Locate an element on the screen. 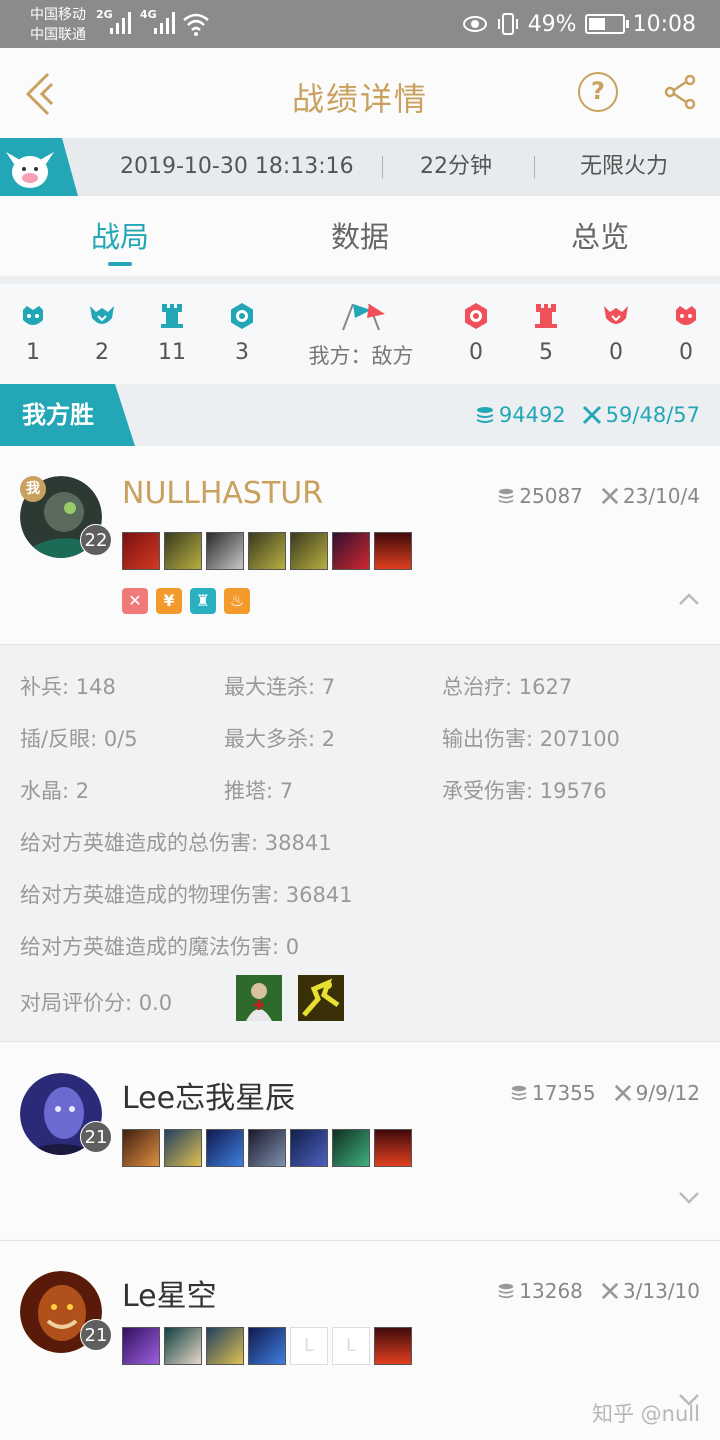 The image size is (720, 1440). player-kda: 9/9/12 is located at coordinates (657, 1093).